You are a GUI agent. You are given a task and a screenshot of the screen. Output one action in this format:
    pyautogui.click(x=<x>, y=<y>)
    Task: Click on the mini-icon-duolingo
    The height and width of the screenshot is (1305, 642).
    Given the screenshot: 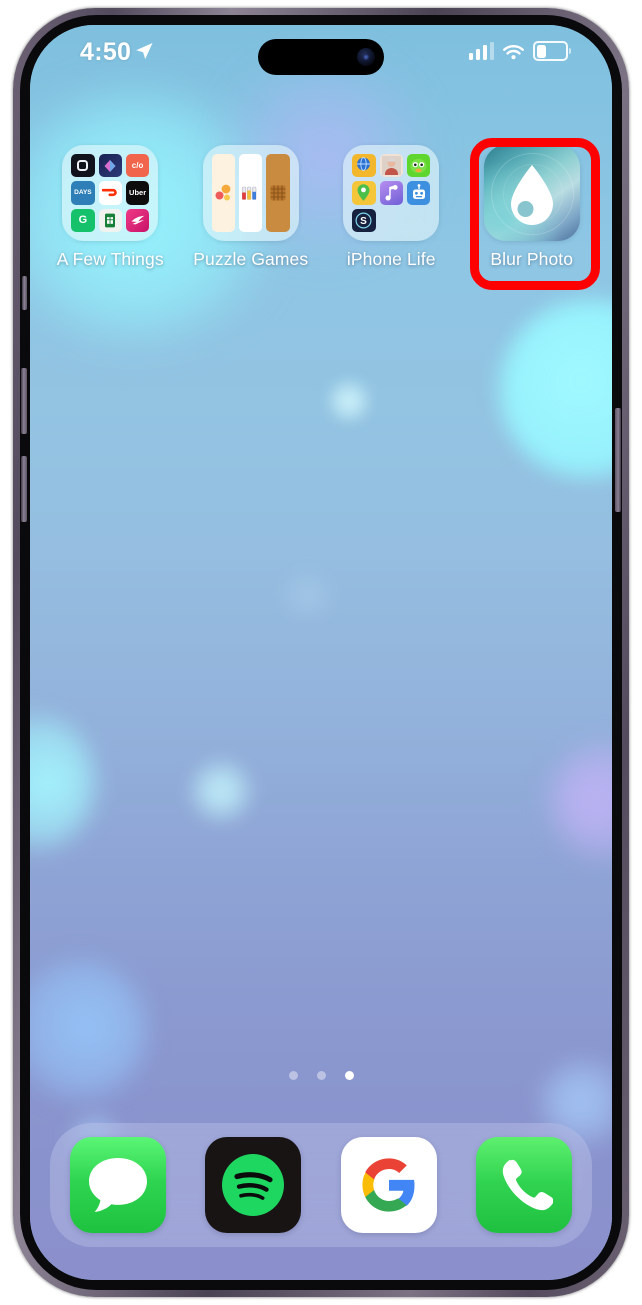 What is the action you would take?
    pyautogui.click(x=418, y=166)
    